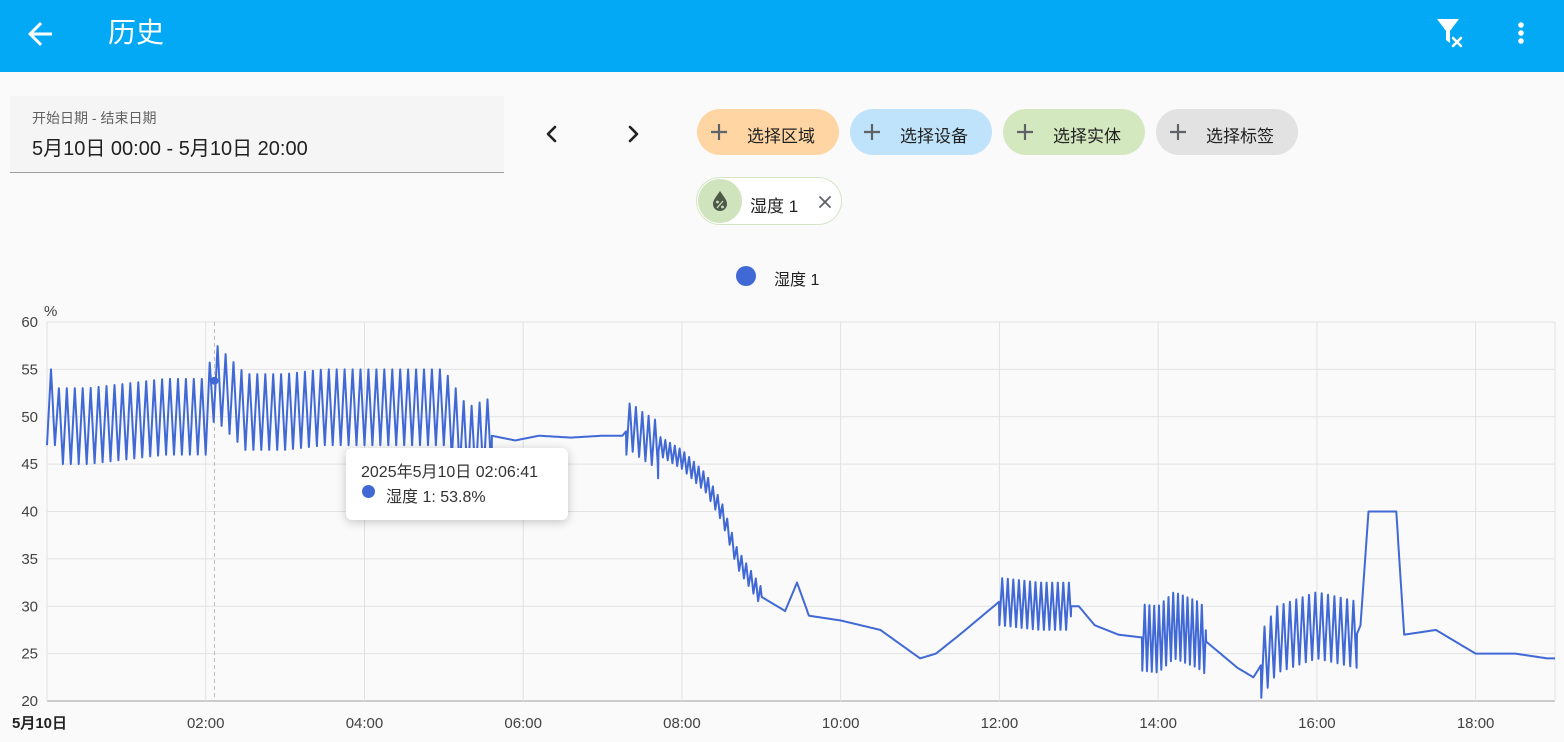 The height and width of the screenshot is (742, 1564). What do you see at coordinates (1240, 136) in the screenshot?
I see `choose-label-label: 选择标签` at bounding box center [1240, 136].